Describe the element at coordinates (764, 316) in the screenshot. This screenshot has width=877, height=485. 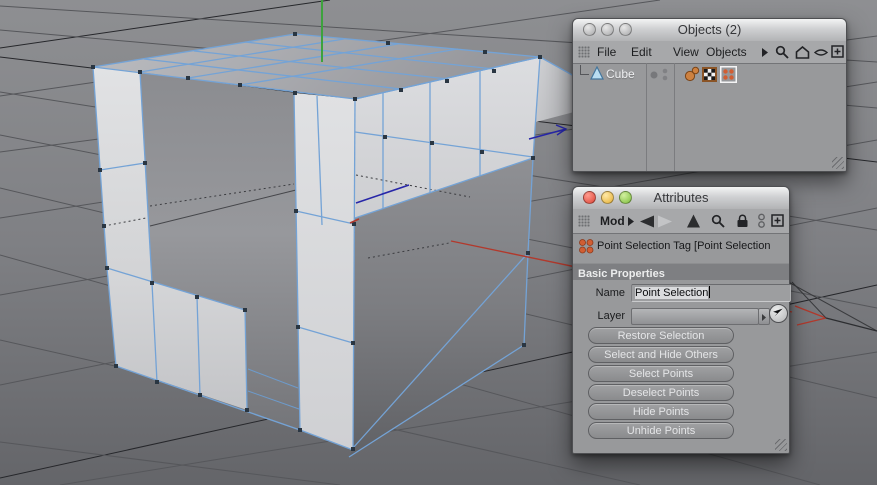
I see `layer-dropdown-arrow` at that location.